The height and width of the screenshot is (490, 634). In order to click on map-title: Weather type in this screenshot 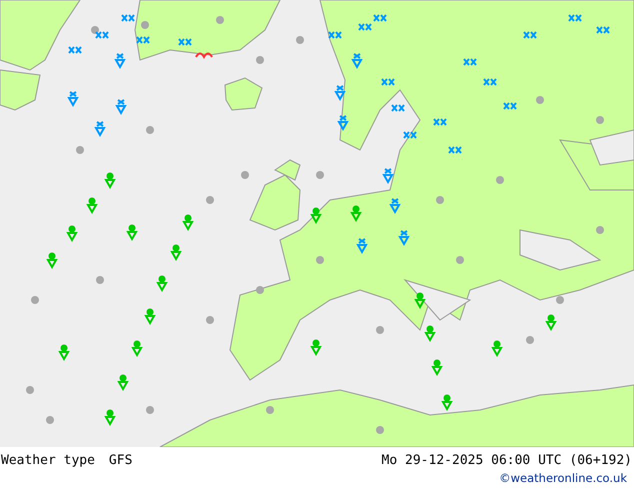, I will do `click(48, 460)`.